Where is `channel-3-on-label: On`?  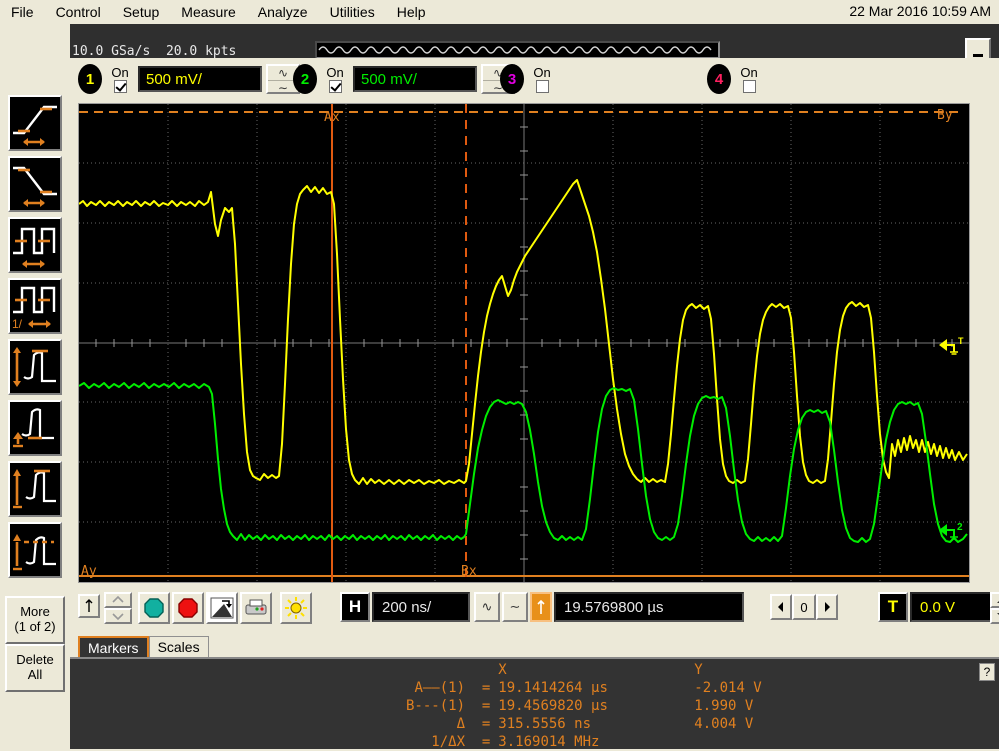 channel-3-on-label: On is located at coordinates (542, 72).